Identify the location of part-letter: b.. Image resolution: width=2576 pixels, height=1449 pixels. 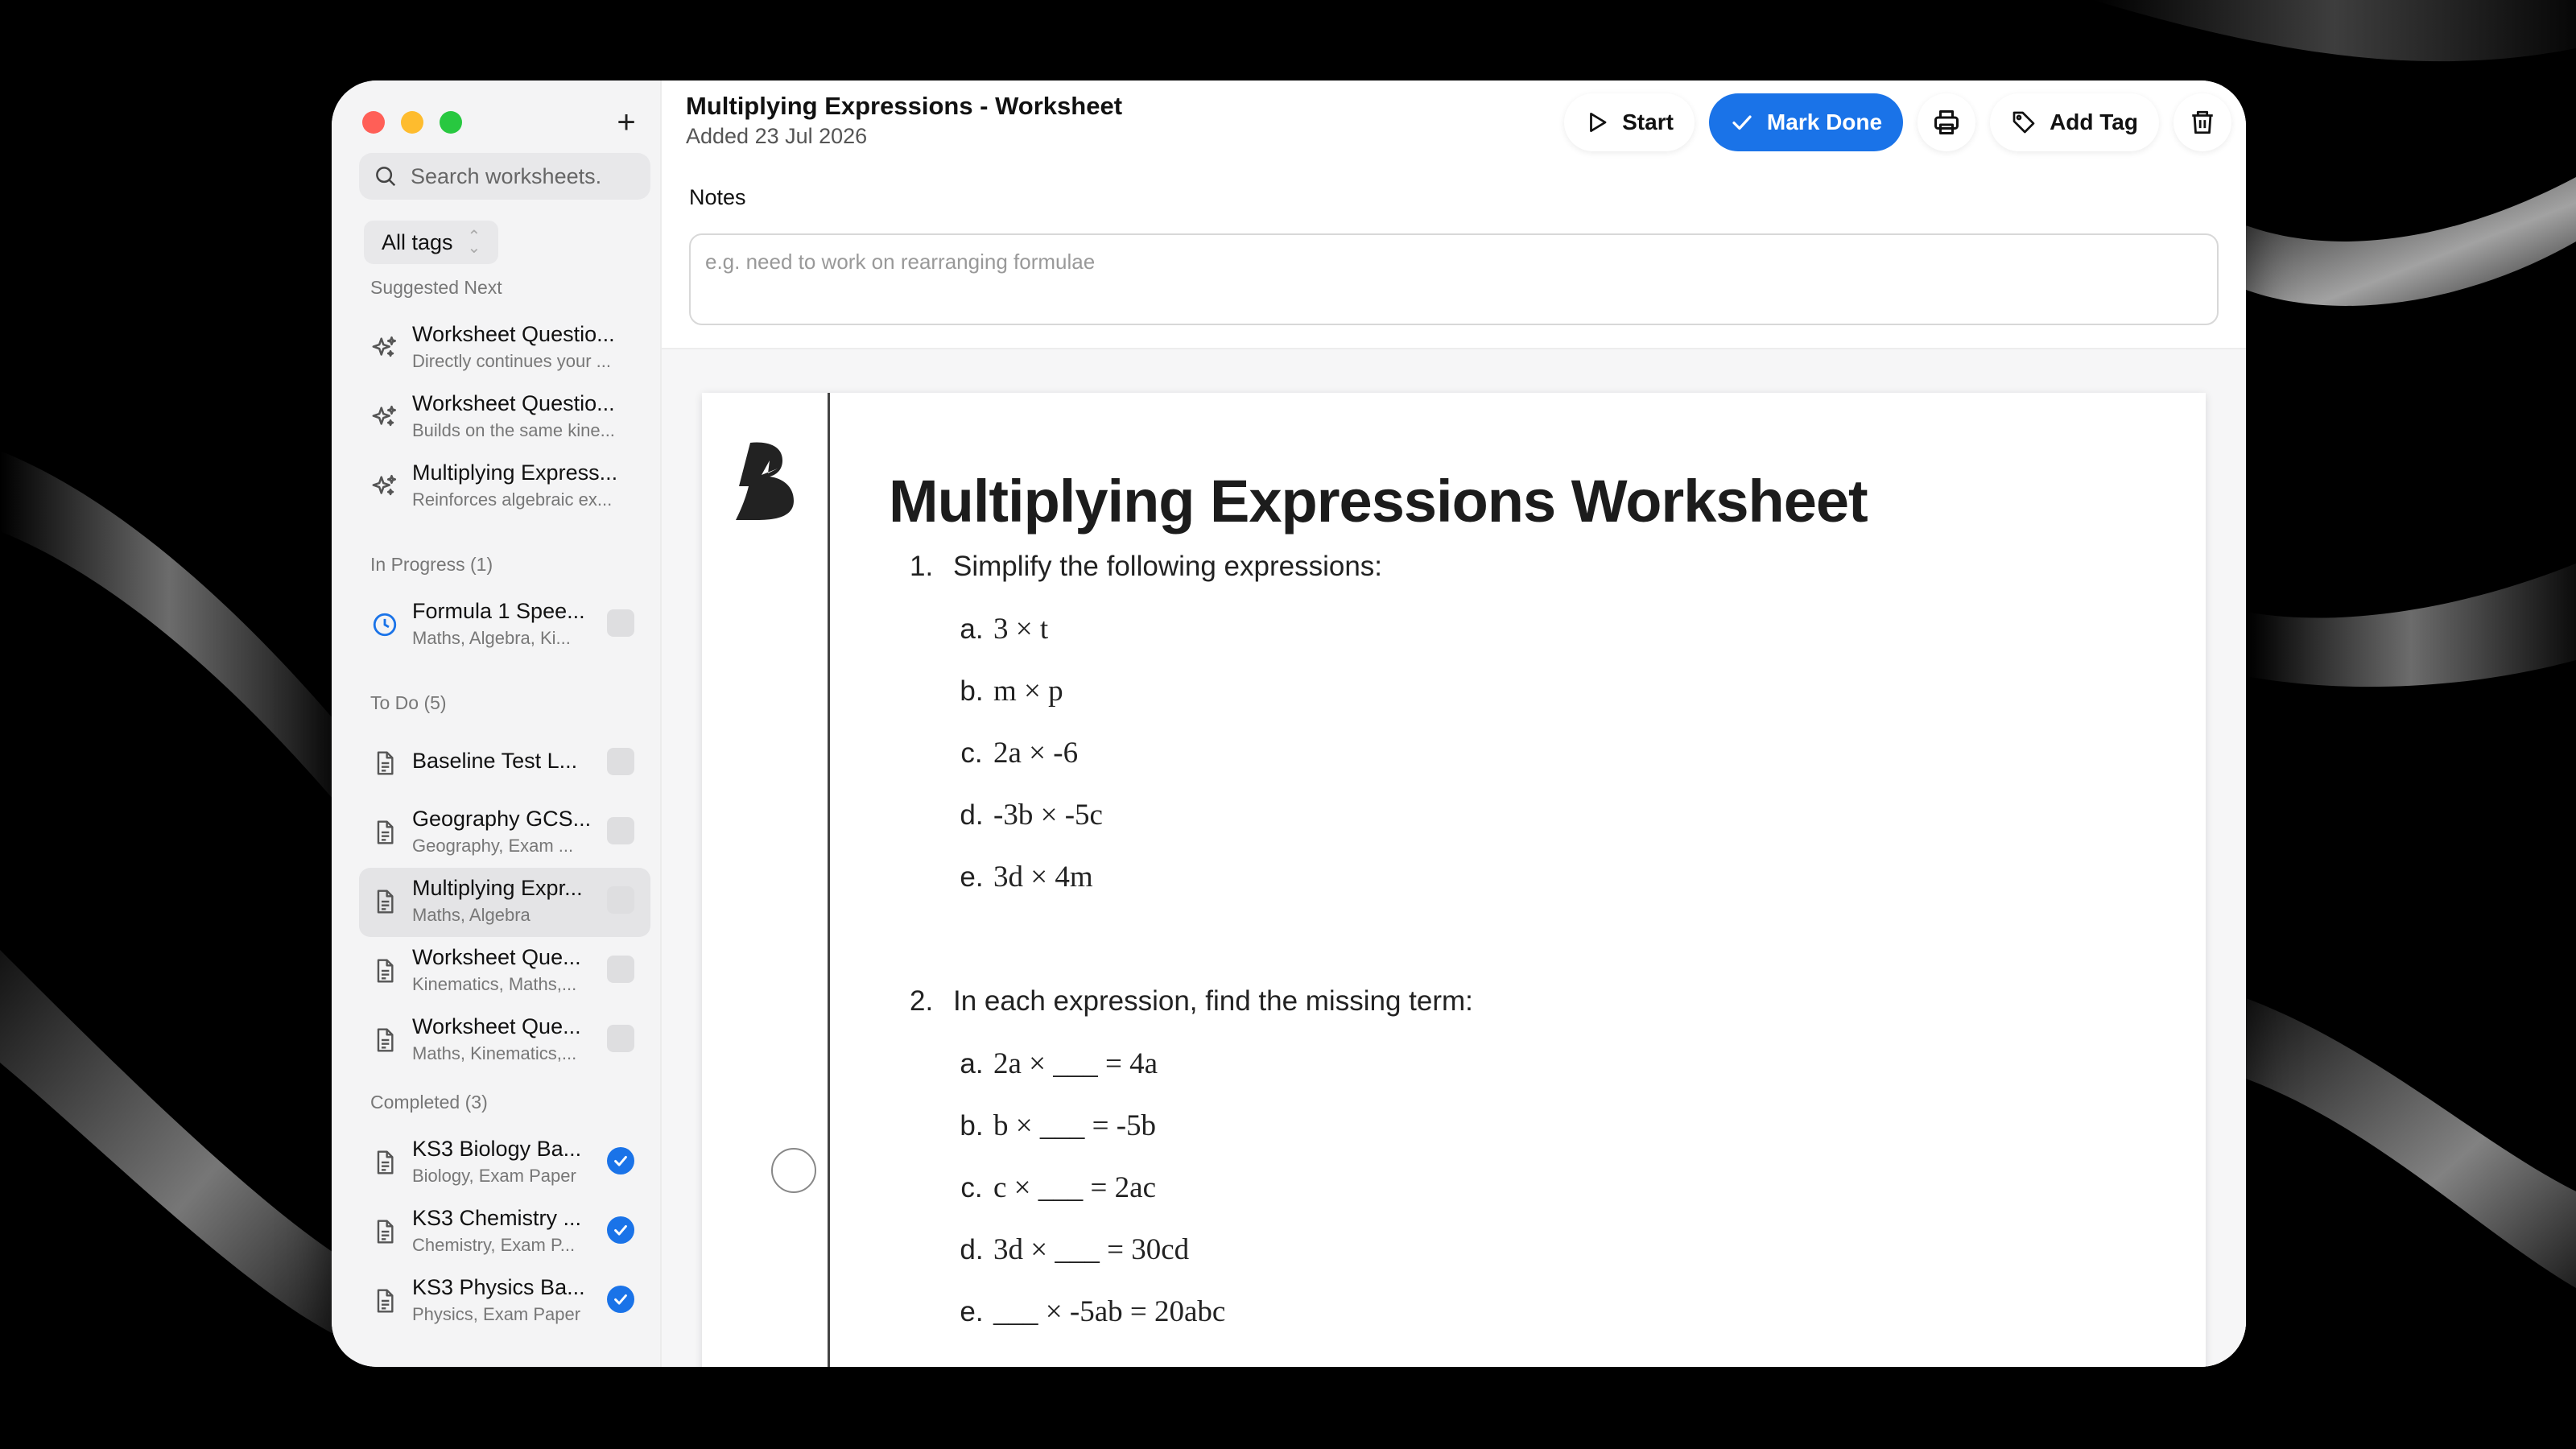
(972, 1125).